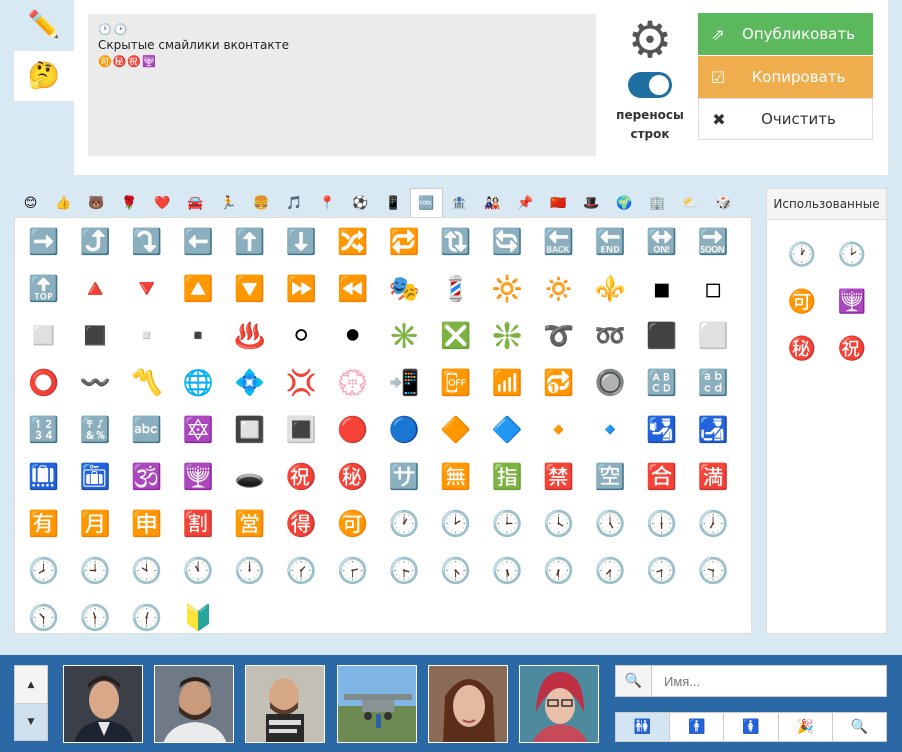  Describe the element at coordinates (508, 335) in the screenshot. I see `emoji-cell: ❇️` at that location.